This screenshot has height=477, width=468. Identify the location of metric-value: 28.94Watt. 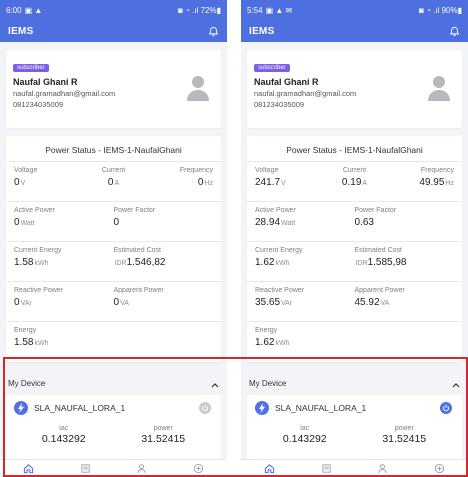
(275, 222).